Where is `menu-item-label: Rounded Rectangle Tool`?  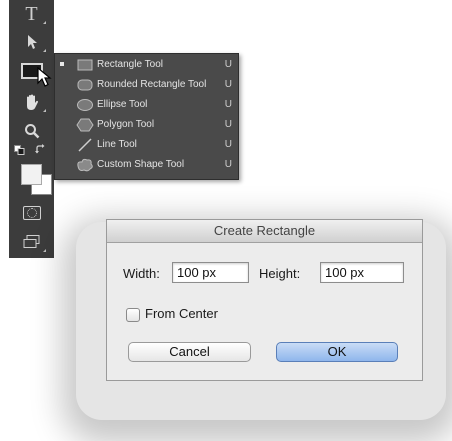
menu-item-label: Rounded Rectangle Tool is located at coordinates (152, 84).